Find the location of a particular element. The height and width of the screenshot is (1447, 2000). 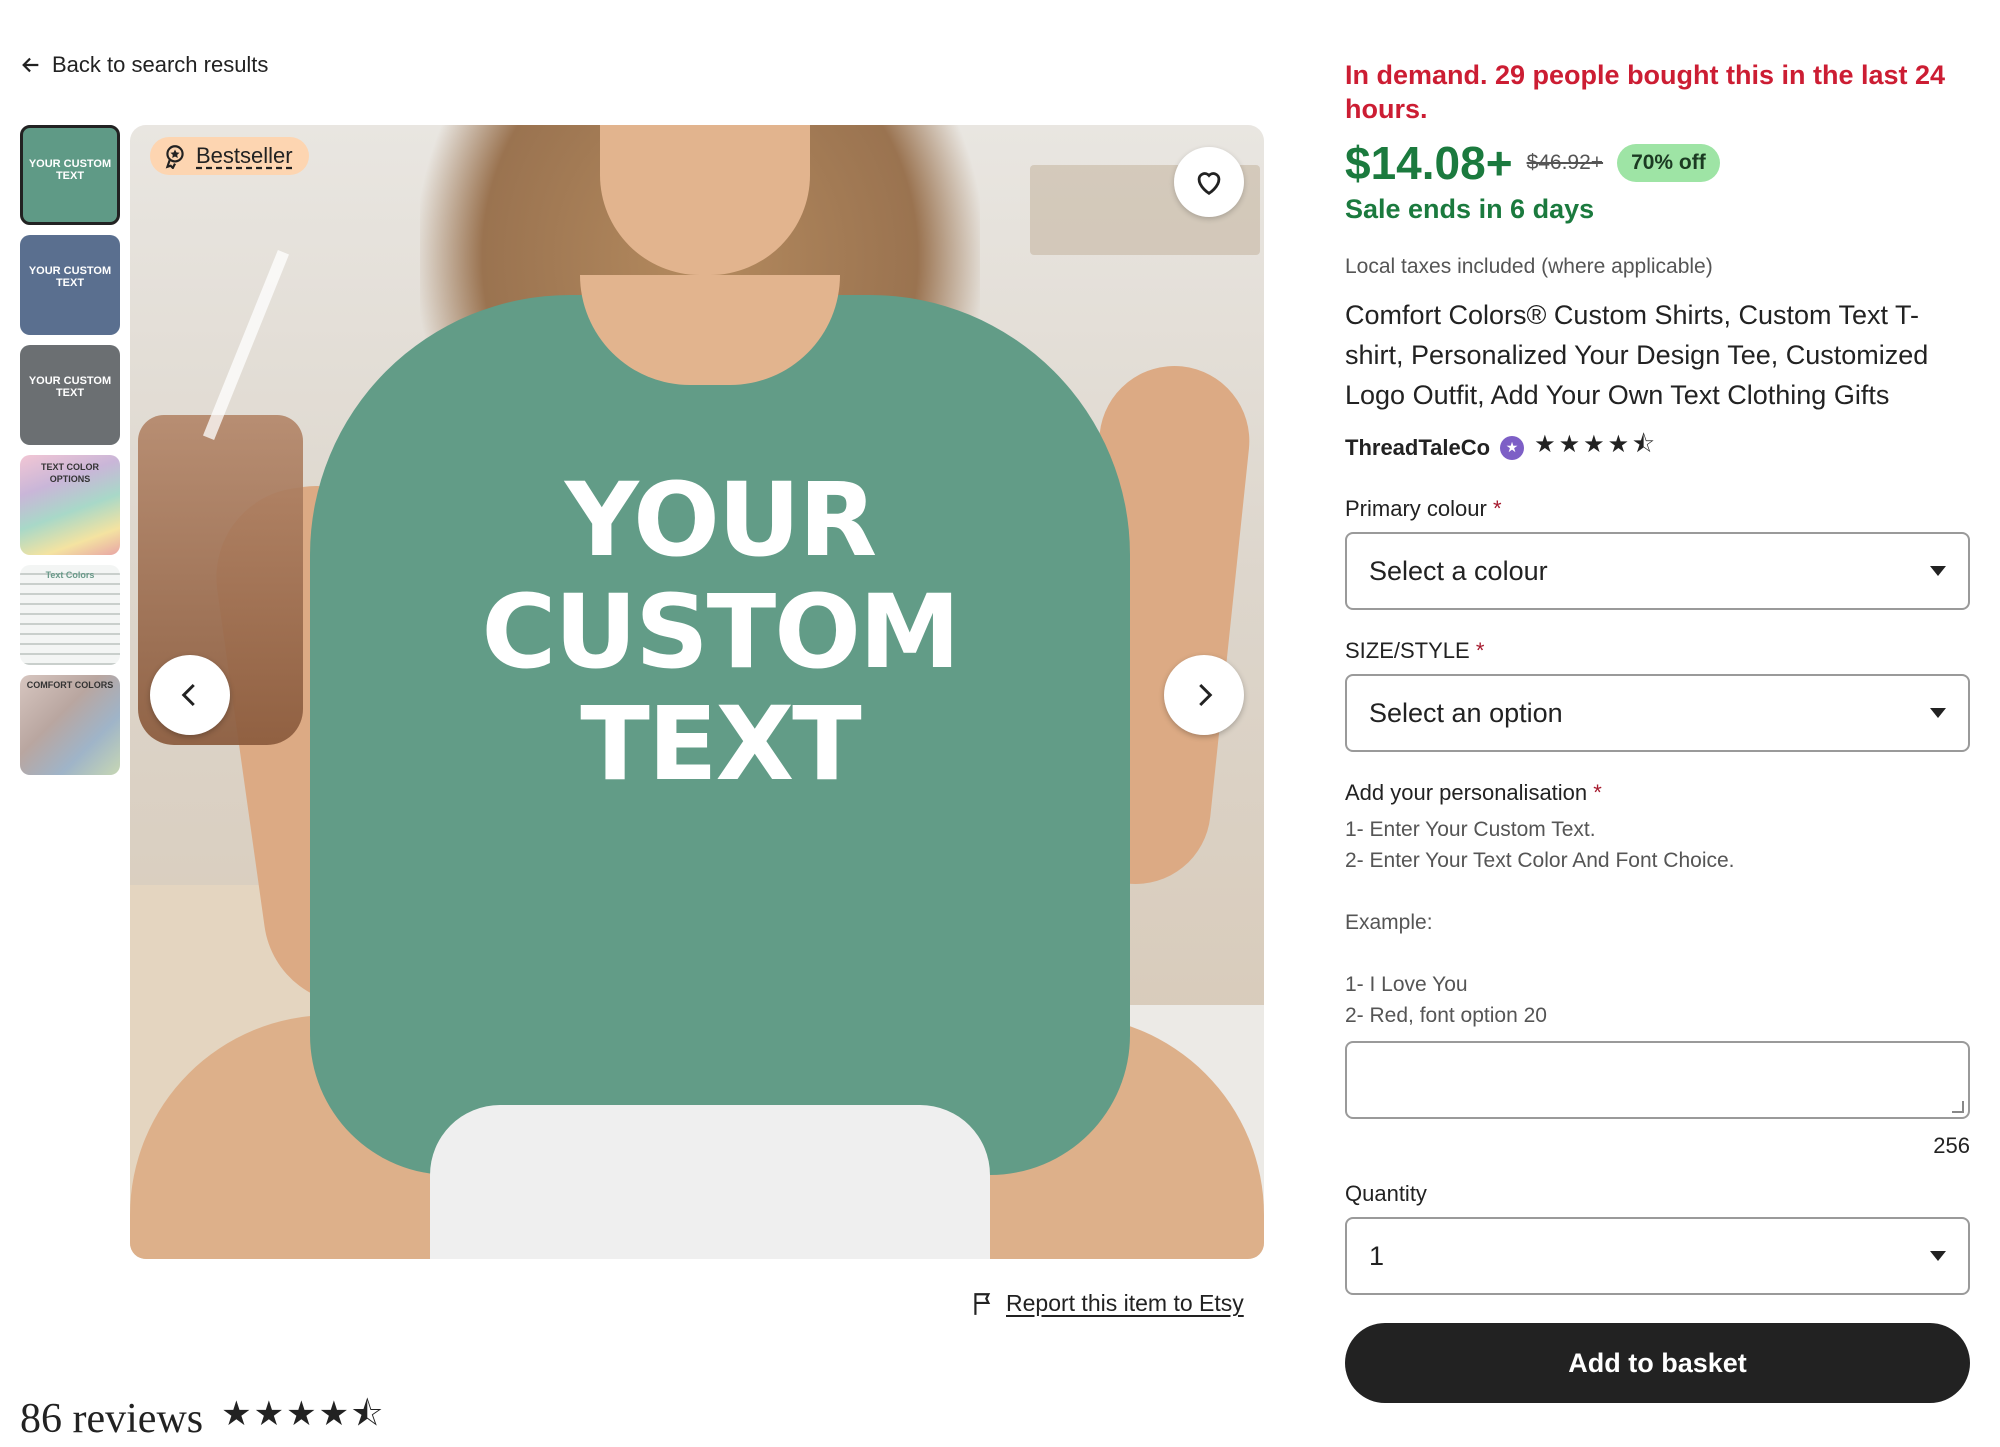

primary-colour-label: Primary colour * is located at coordinates (1657, 509).